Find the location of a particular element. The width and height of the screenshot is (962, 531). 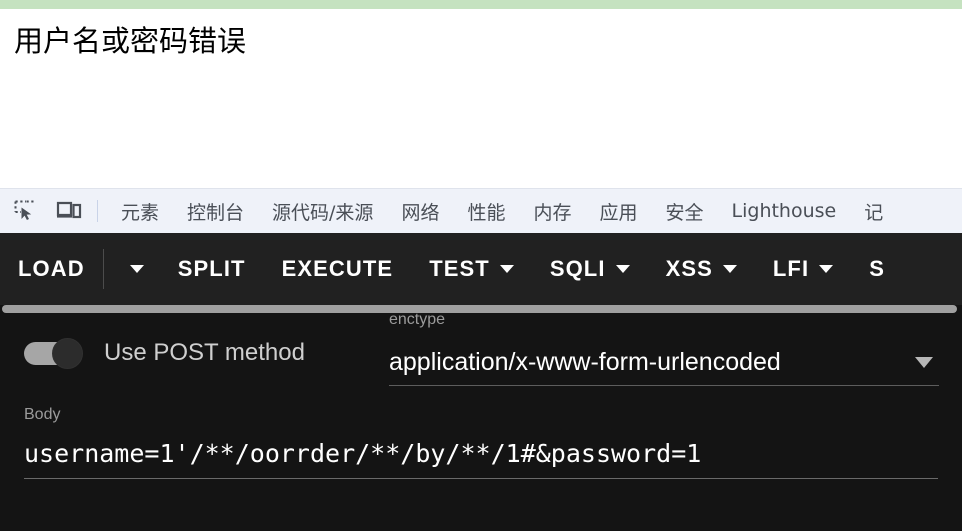

tab-network: 网络 is located at coordinates (420, 211).